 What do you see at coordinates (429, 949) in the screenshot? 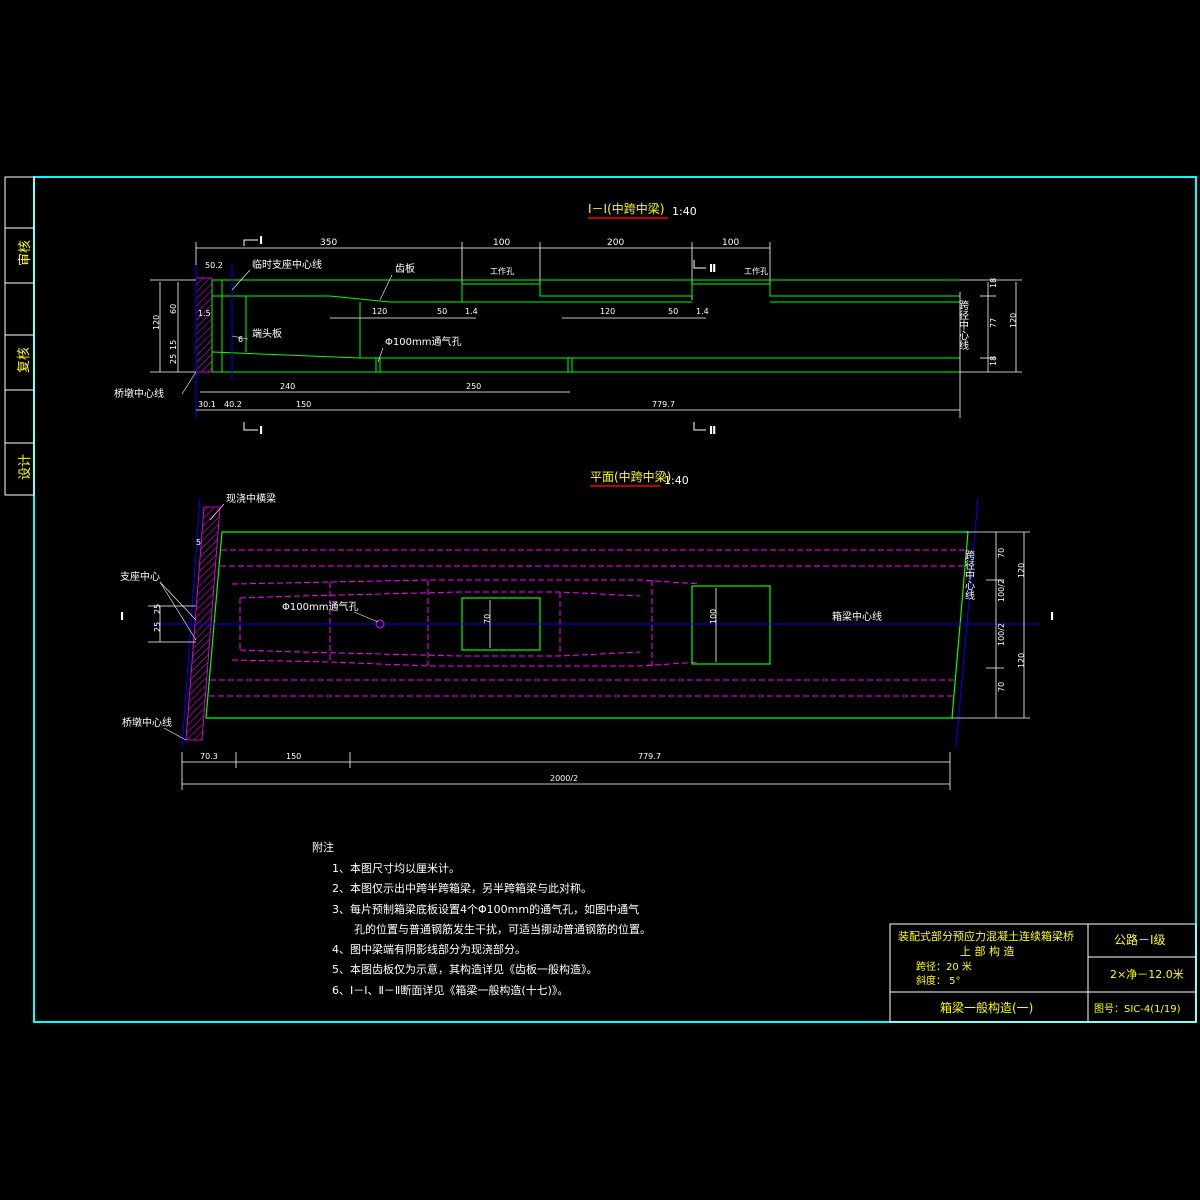
I see `note-4: 4、图中梁端有阴影线部分为现浇部分。` at bounding box center [429, 949].